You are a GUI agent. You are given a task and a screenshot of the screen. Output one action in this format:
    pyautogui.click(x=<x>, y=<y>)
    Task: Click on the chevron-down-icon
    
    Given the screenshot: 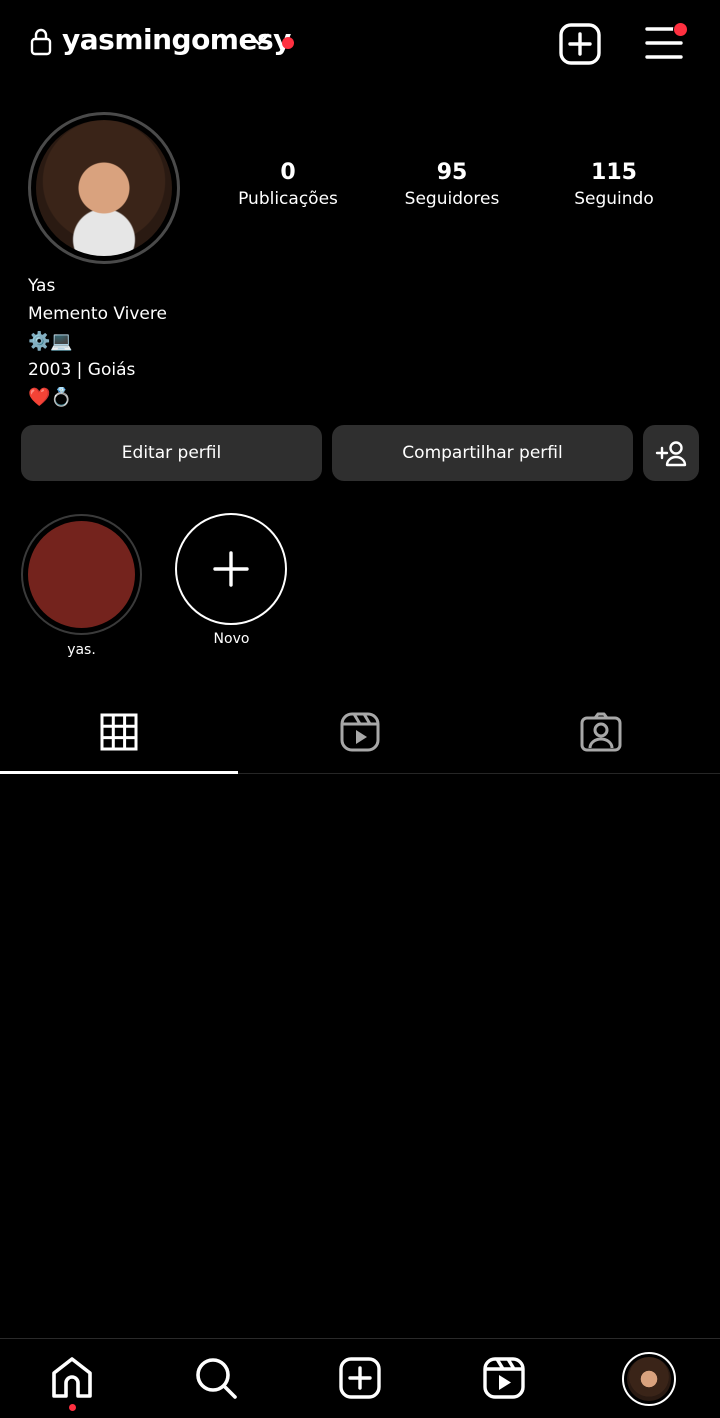 What is the action you would take?
    pyautogui.click(x=259, y=40)
    